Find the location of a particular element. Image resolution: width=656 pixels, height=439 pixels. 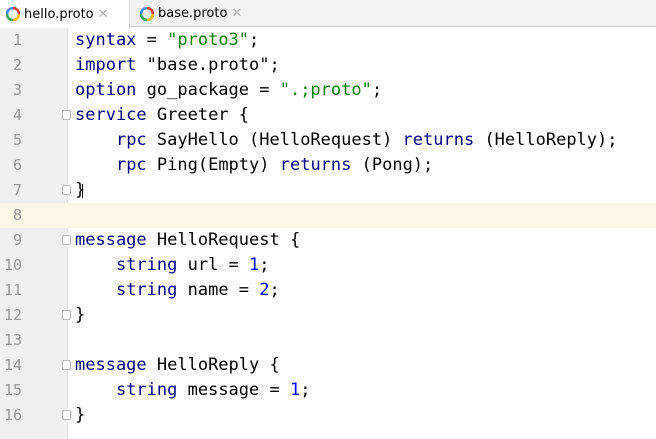

line-number: 11 is located at coordinates (12, 290).